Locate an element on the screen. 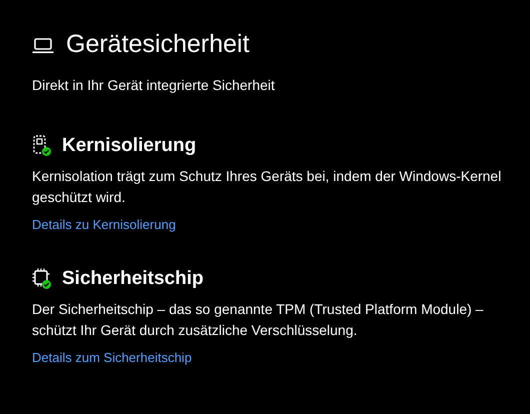 Image resolution: width=530 pixels, height=414 pixels. page-subtitle: Direkt in Ihr Gerät integrierte Sicherheit is located at coordinates (154, 85).